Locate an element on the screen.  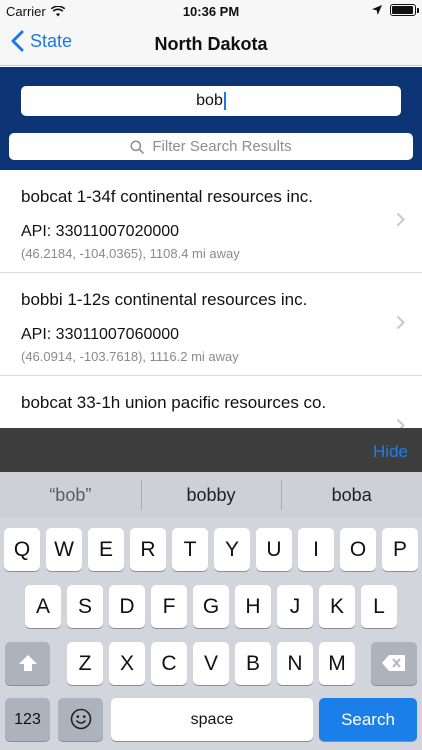
key-f: F is located at coordinates (169, 606).